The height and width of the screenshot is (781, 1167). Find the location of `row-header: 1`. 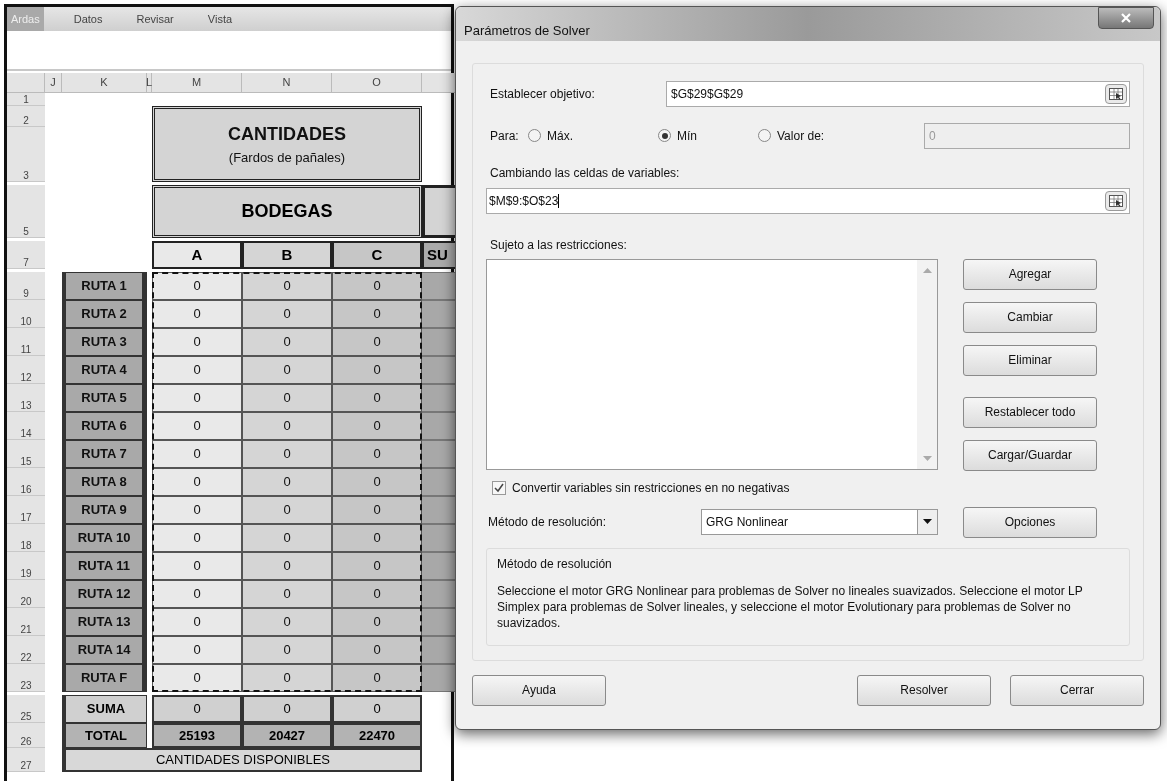

row-header: 1 is located at coordinates (26, 99).